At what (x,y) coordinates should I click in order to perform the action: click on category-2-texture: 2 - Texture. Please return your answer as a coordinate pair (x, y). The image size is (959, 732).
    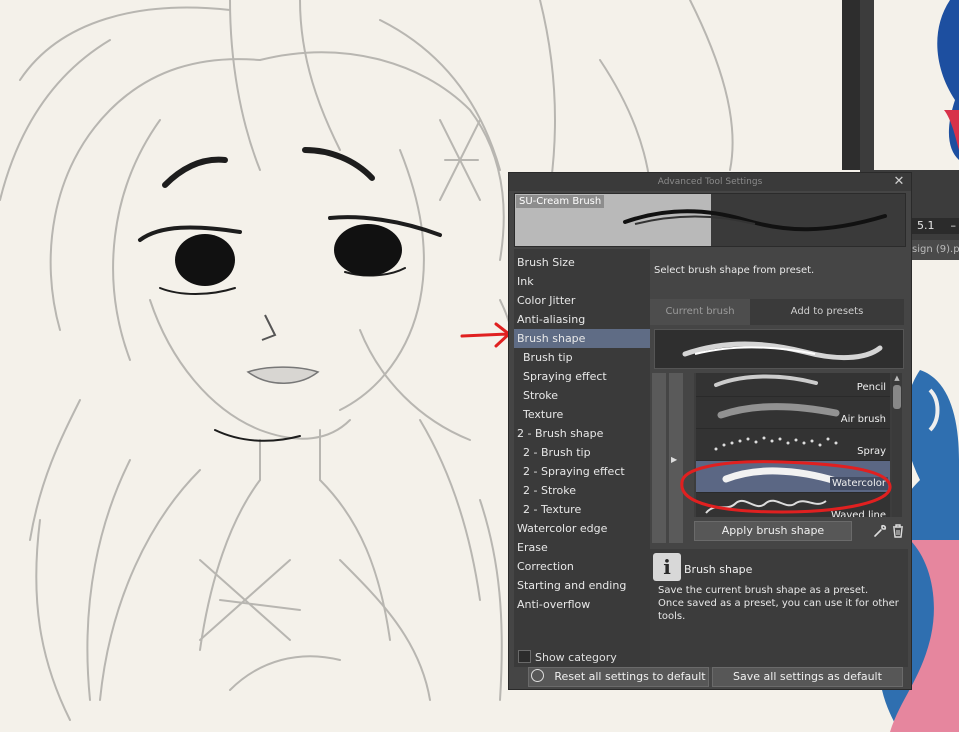
    Looking at the image, I should click on (582, 509).